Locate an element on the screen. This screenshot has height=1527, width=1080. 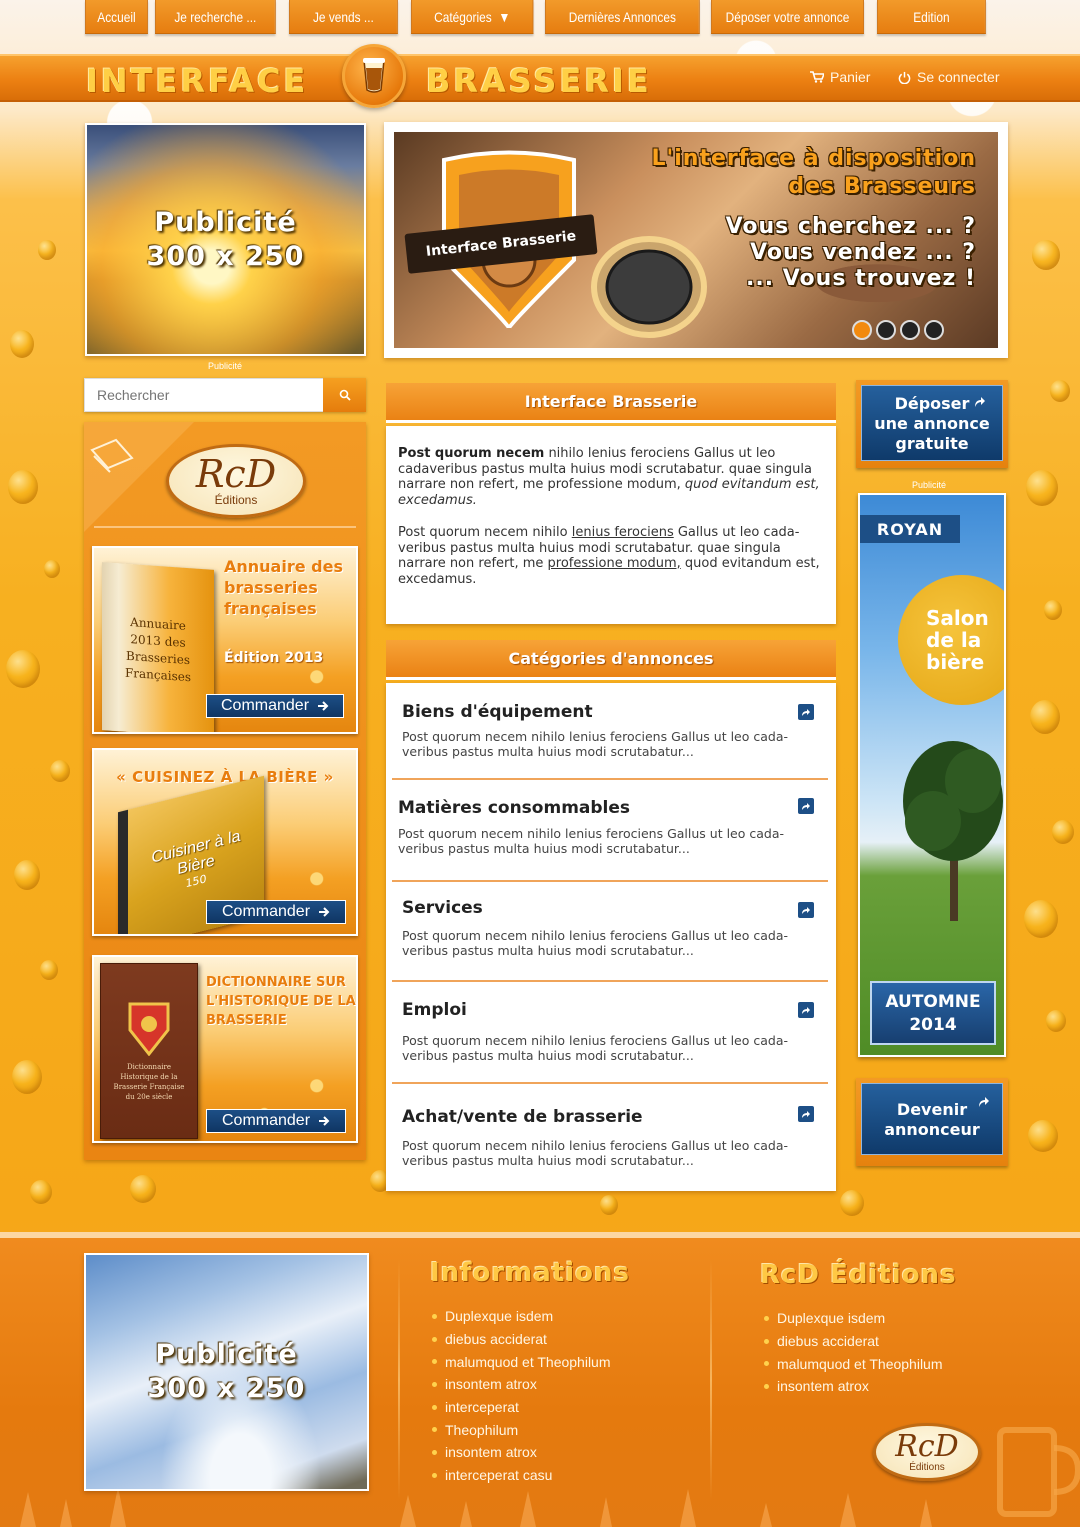
footer-info-title: Informations is located at coordinates (530, 1273).